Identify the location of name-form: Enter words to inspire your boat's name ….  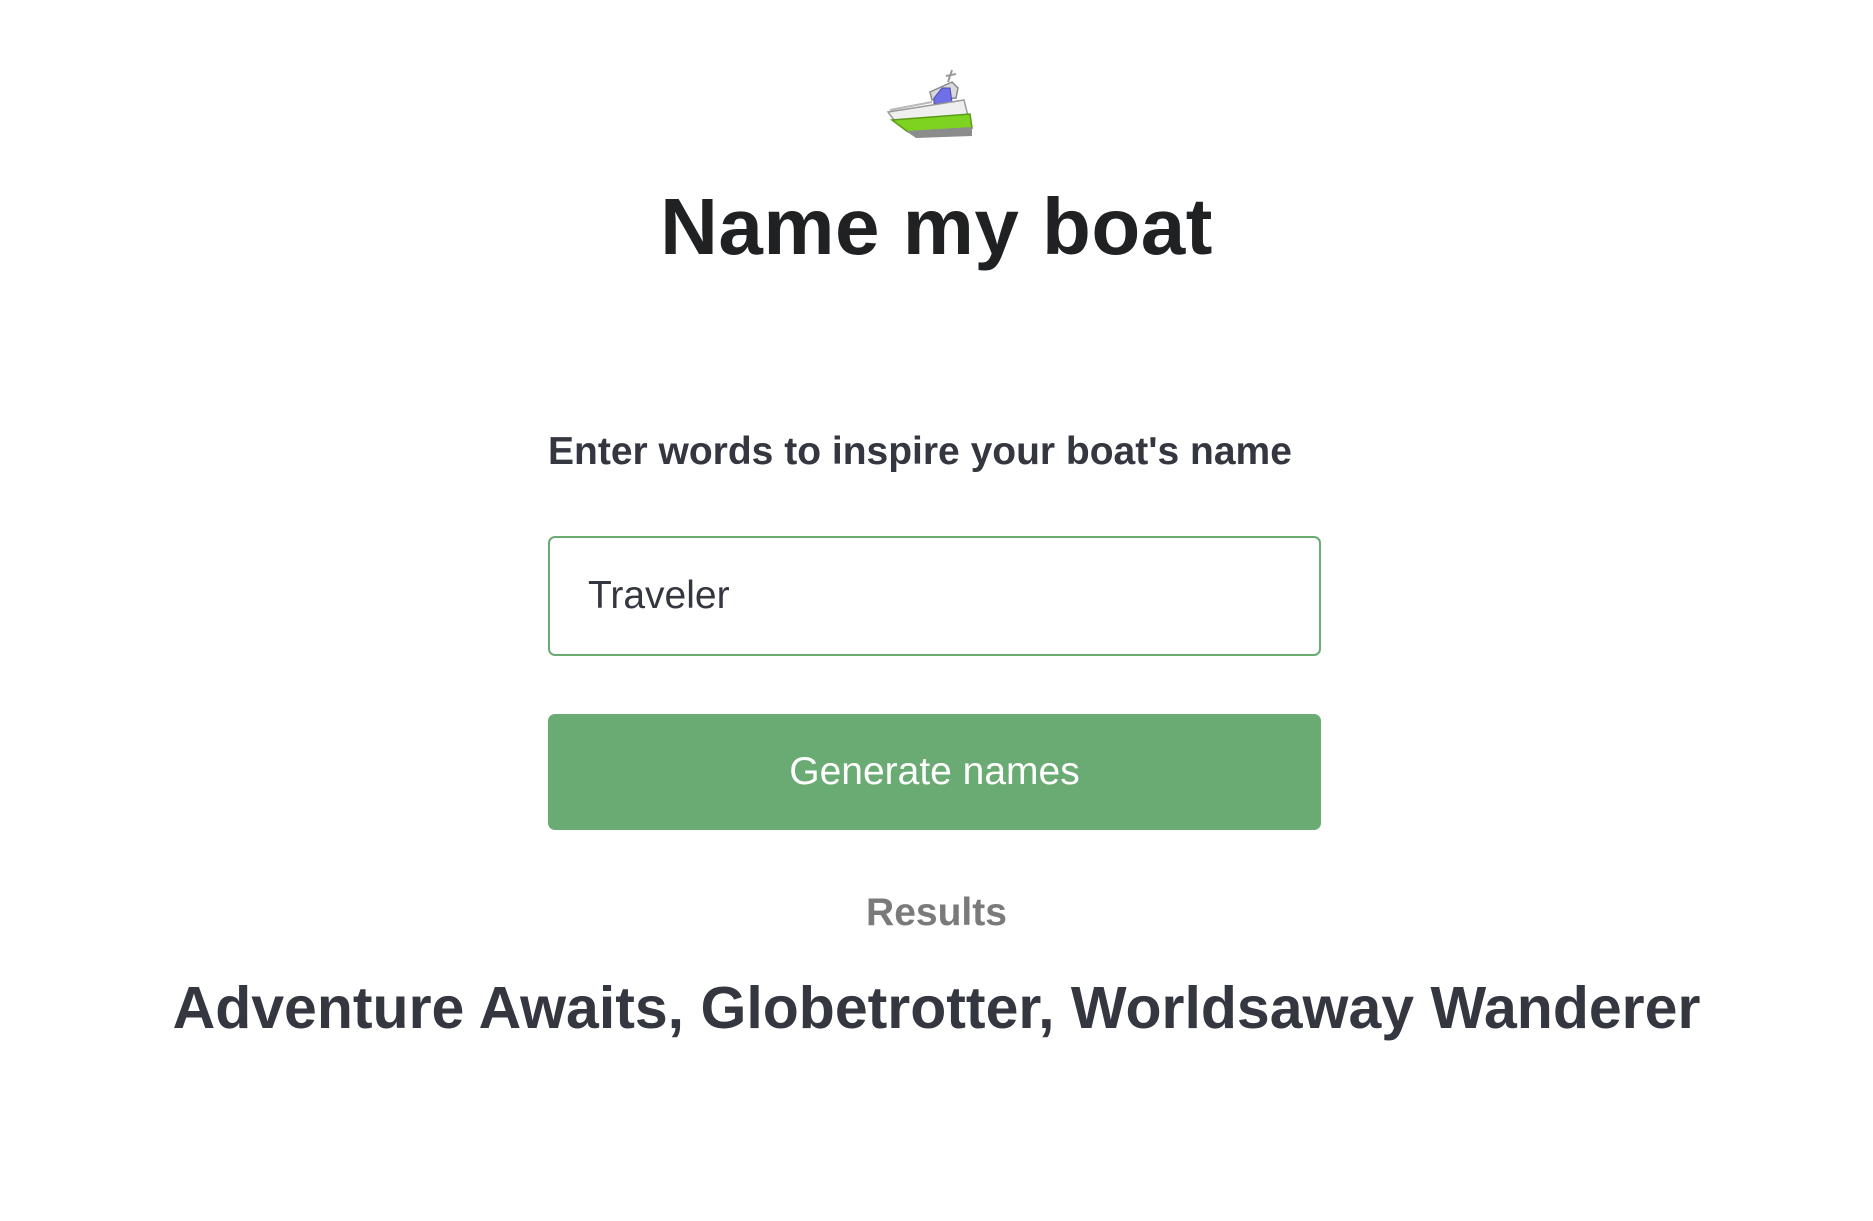
(934, 627).